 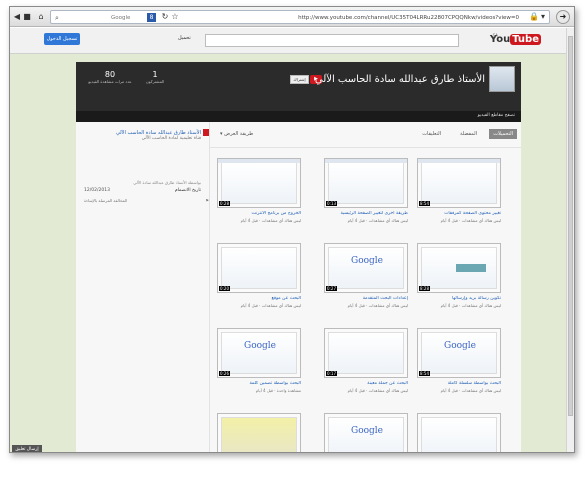 I want to click on video-title: الخروج من برنامج الانترنت, so click(x=259, y=213).